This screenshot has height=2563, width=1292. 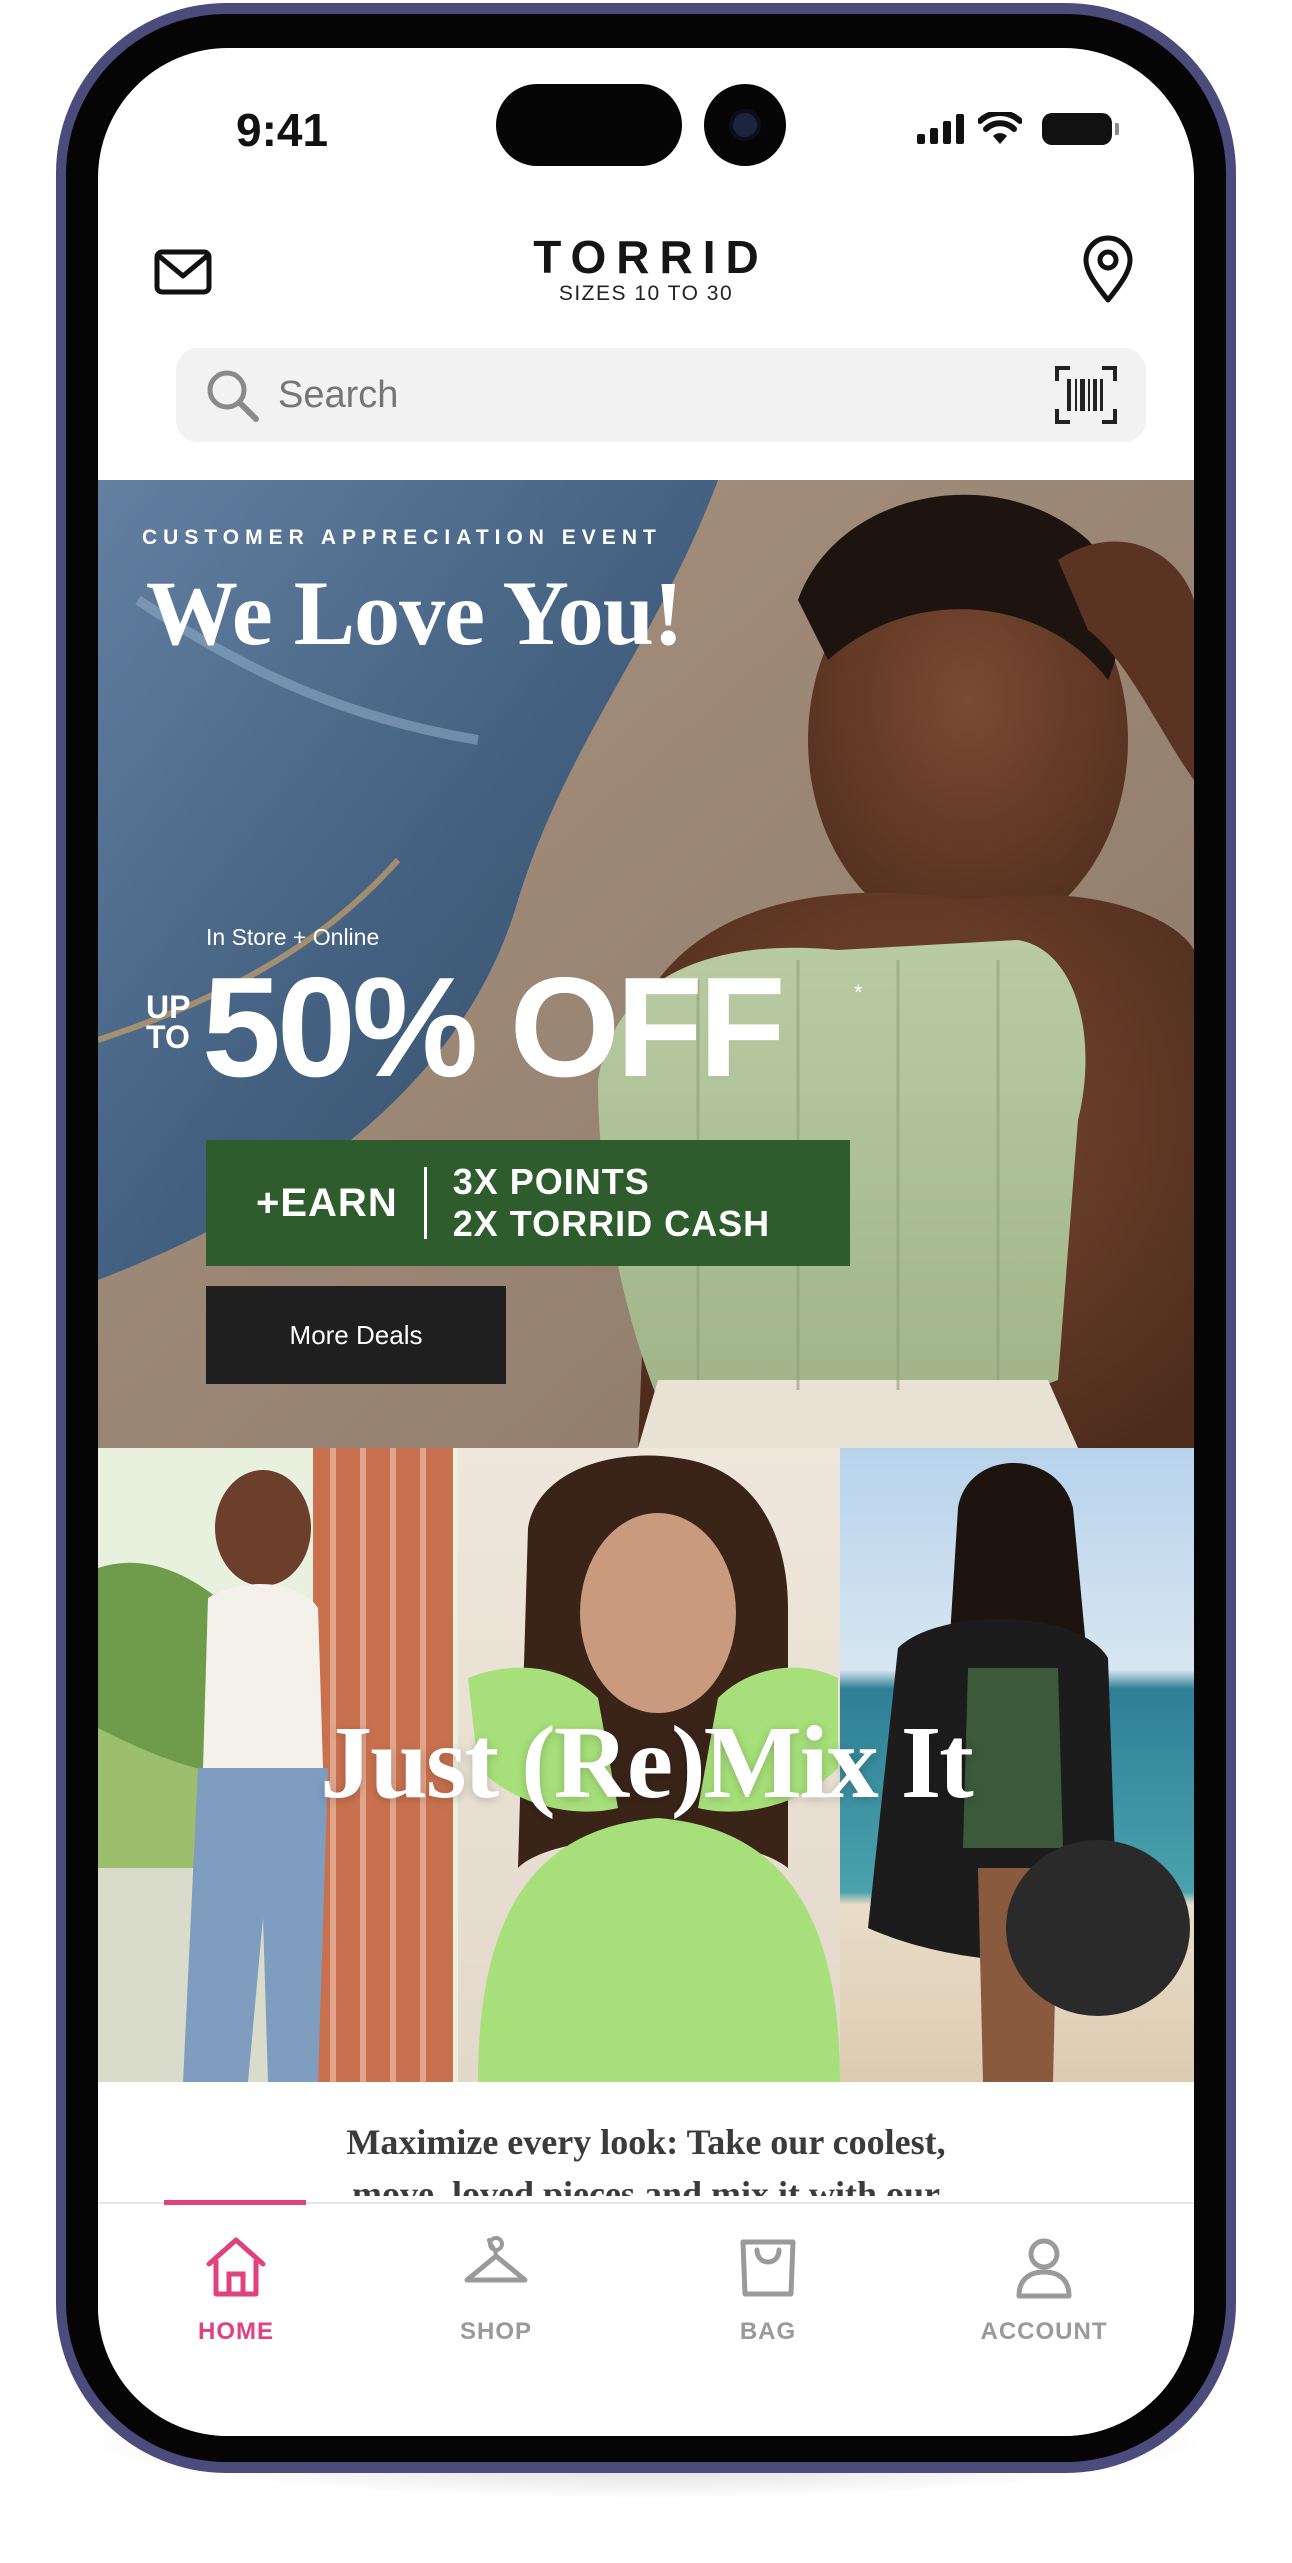 What do you see at coordinates (1044, 2268) in the screenshot?
I see `account-icon` at bounding box center [1044, 2268].